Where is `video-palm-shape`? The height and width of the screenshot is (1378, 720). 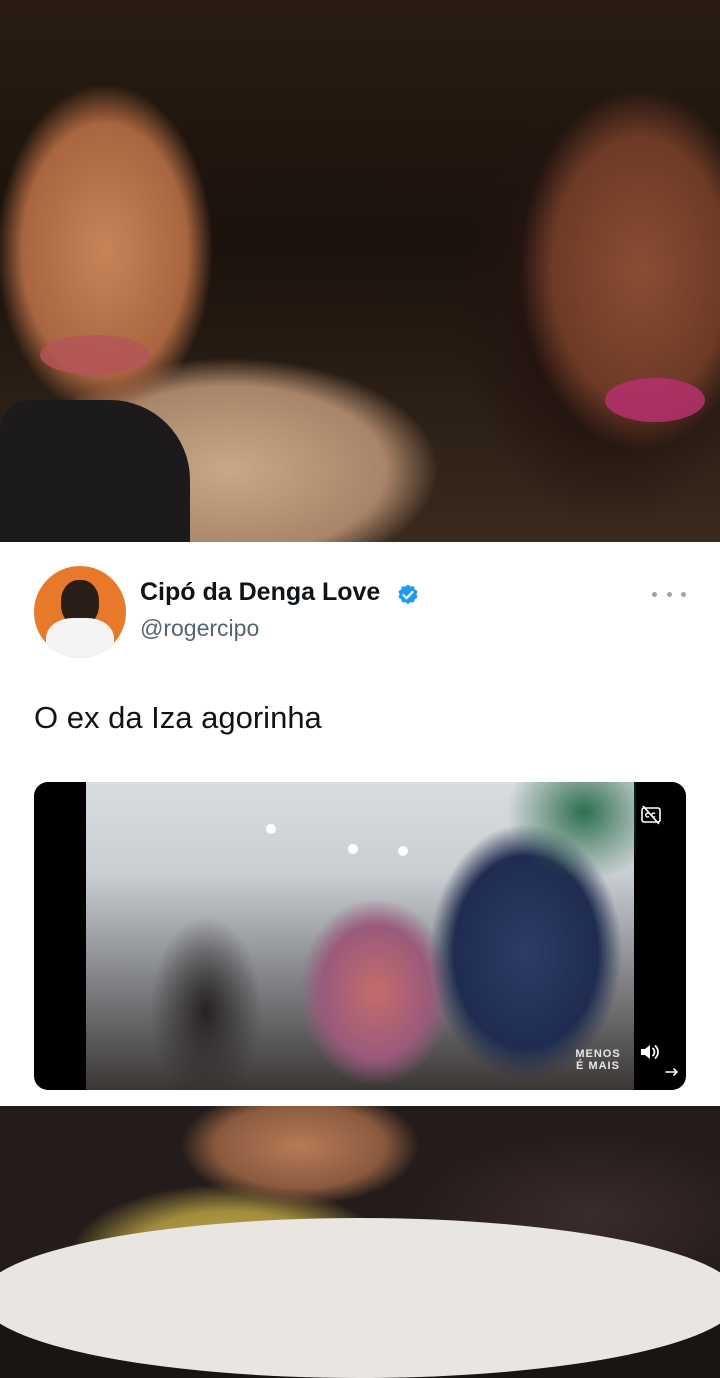 video-palm-shape is located at coordinates (571, 832).